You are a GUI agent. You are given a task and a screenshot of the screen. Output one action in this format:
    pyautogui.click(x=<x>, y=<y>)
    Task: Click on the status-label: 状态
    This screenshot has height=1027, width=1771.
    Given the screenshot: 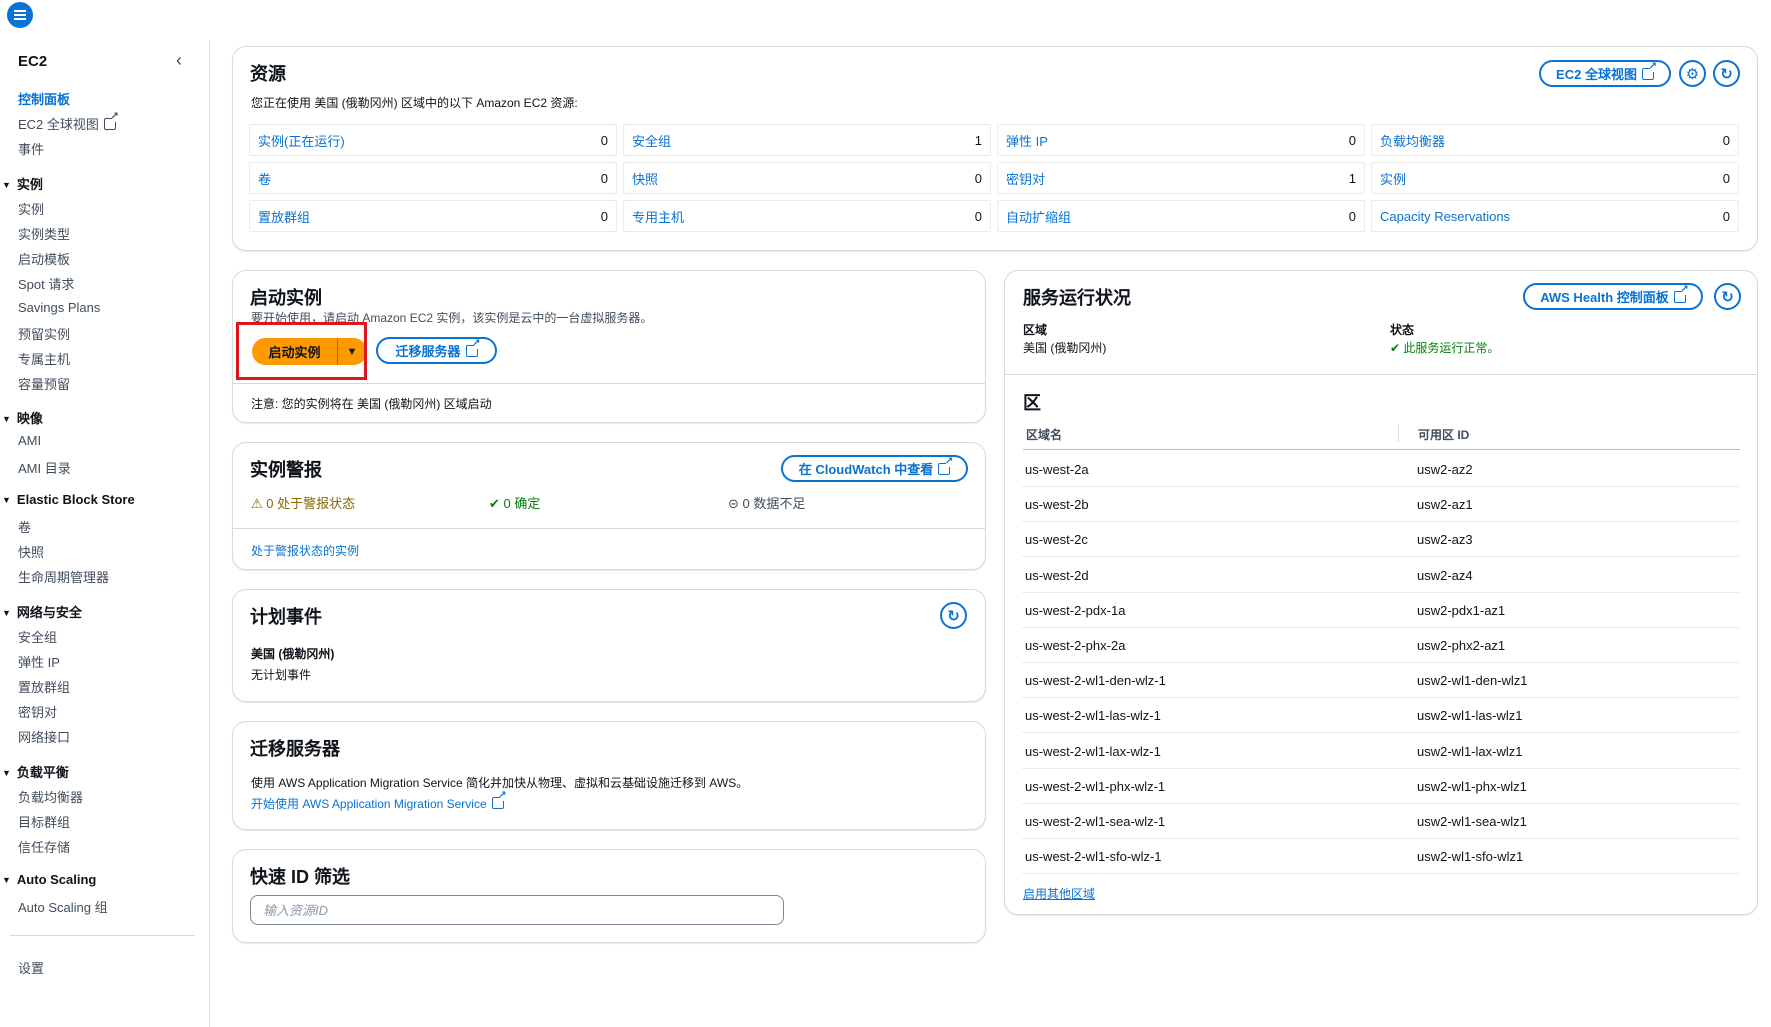 What is the action you would take?
    pyautogui.click(x=1402, y=330)
    